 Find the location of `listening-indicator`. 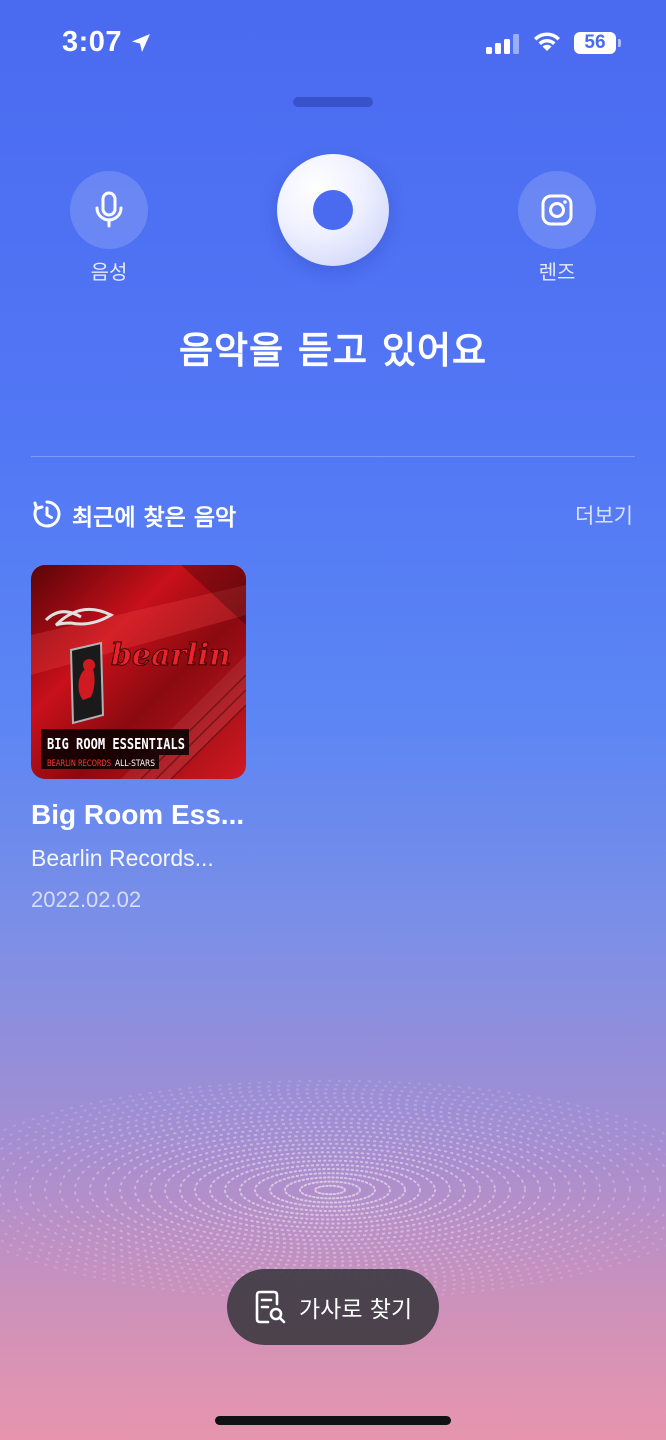

listening-indicator is located at coordinates (333, 210).